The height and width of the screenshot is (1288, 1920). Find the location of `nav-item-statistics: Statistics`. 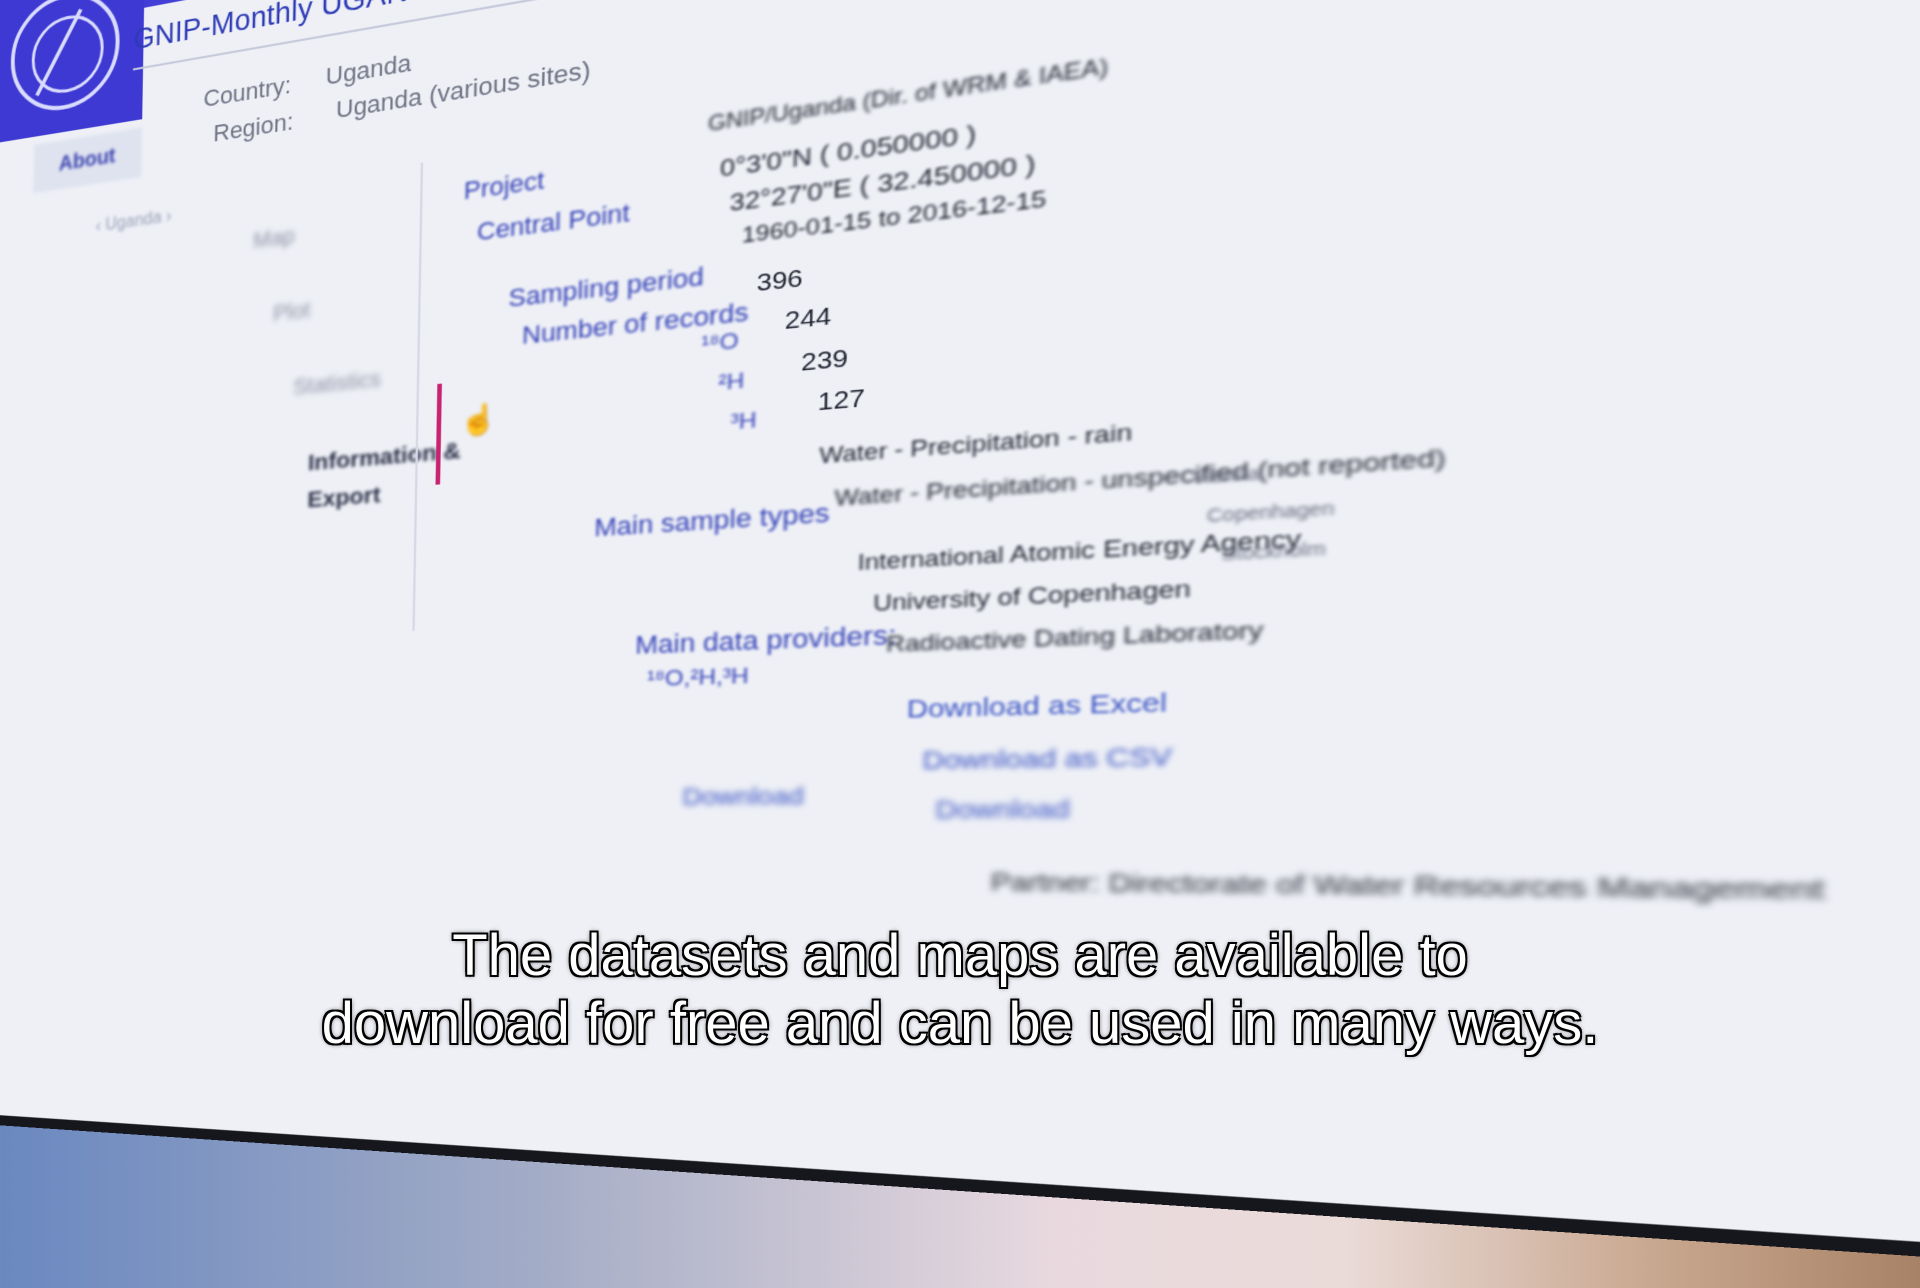

nav-item-statistics: Statistics is located at coordinates (337, 384).